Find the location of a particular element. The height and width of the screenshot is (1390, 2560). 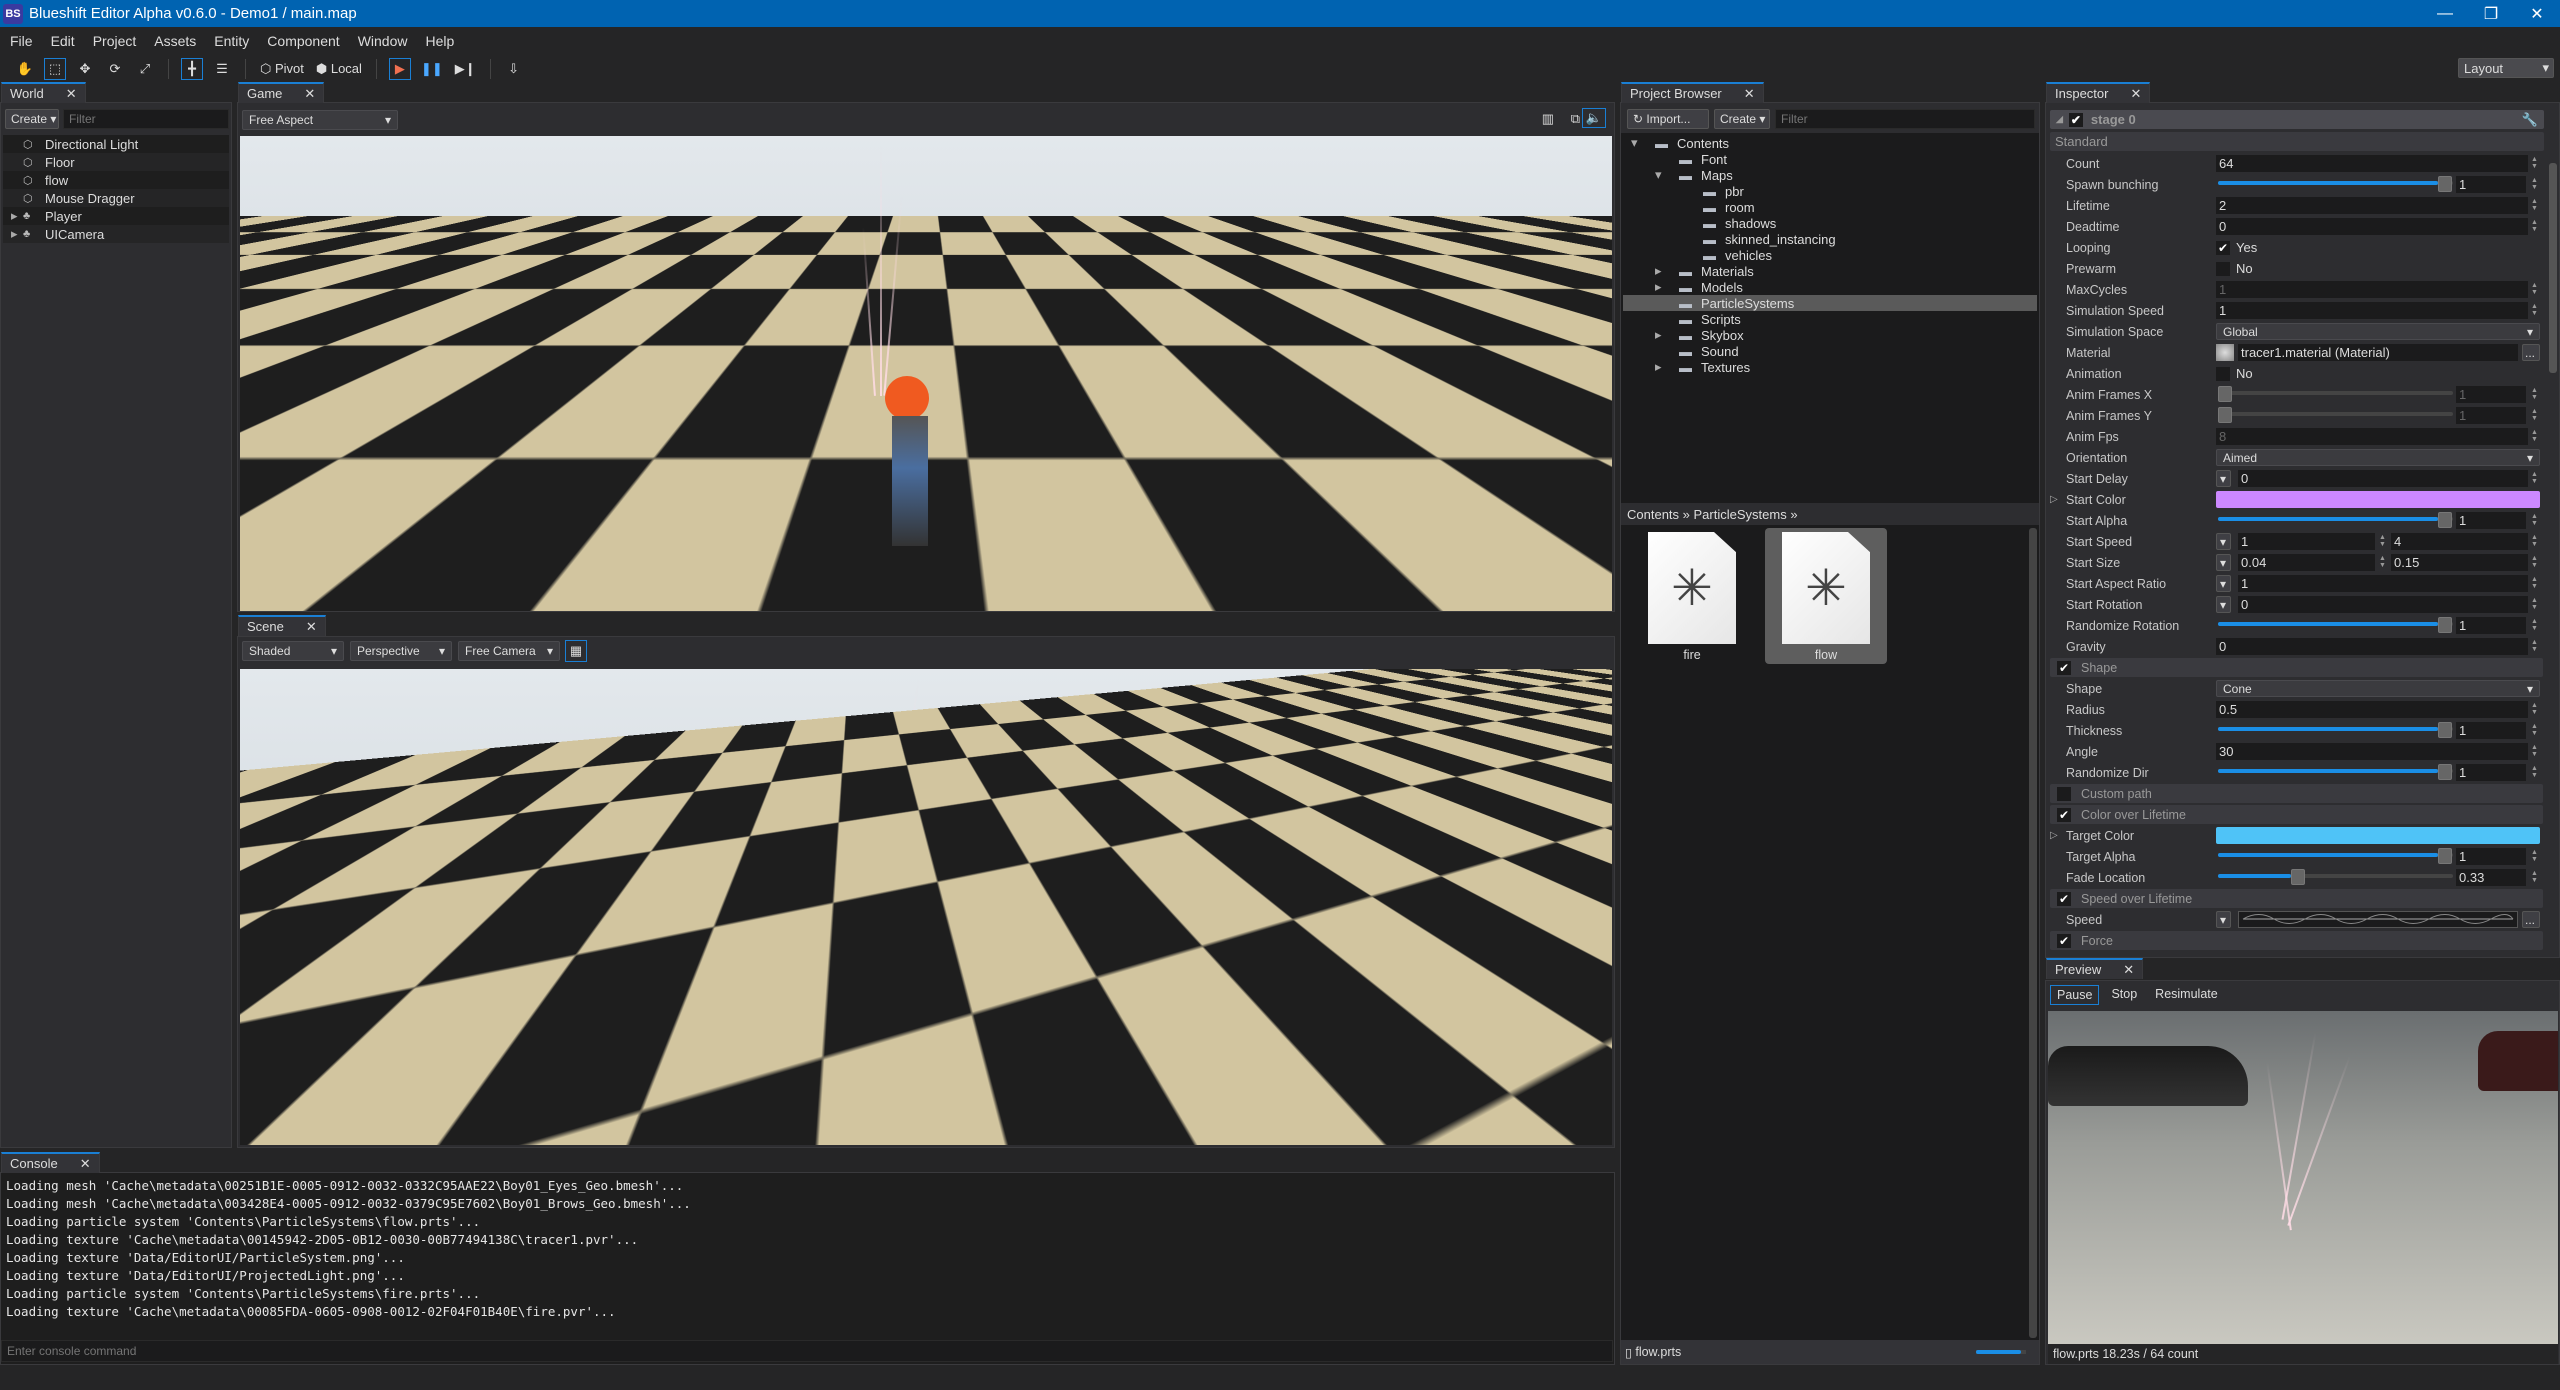

wrench-icon: 🔧 is located at coordinates (2530, 120).